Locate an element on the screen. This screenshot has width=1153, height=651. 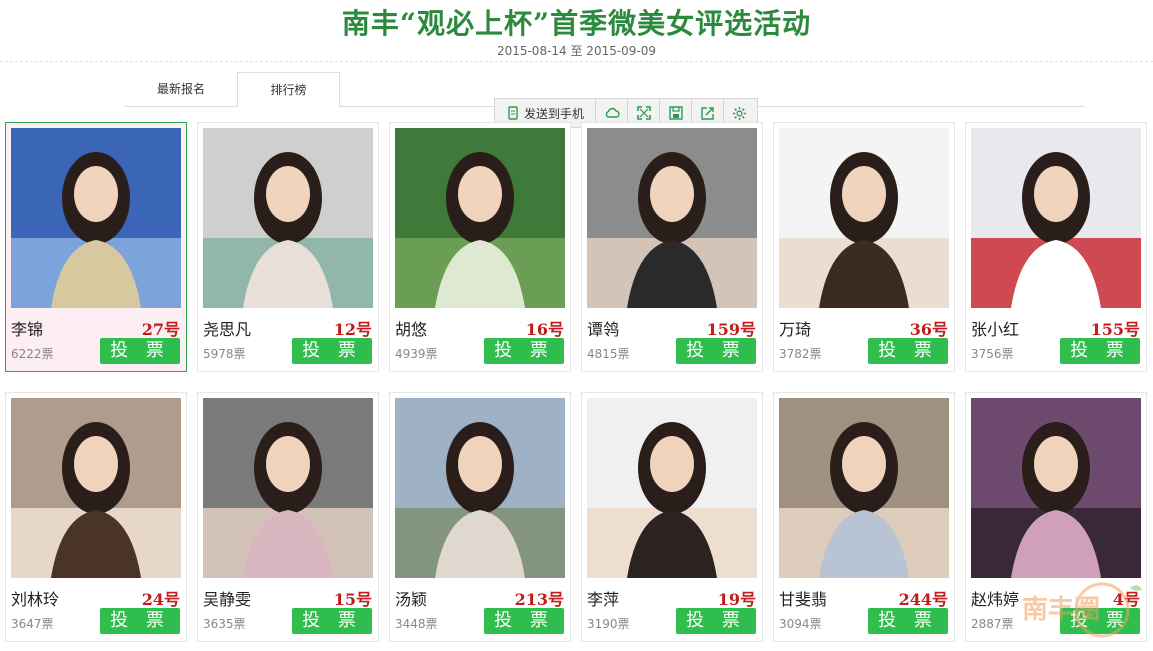
settings-icon is located at coordinates (739, 113).